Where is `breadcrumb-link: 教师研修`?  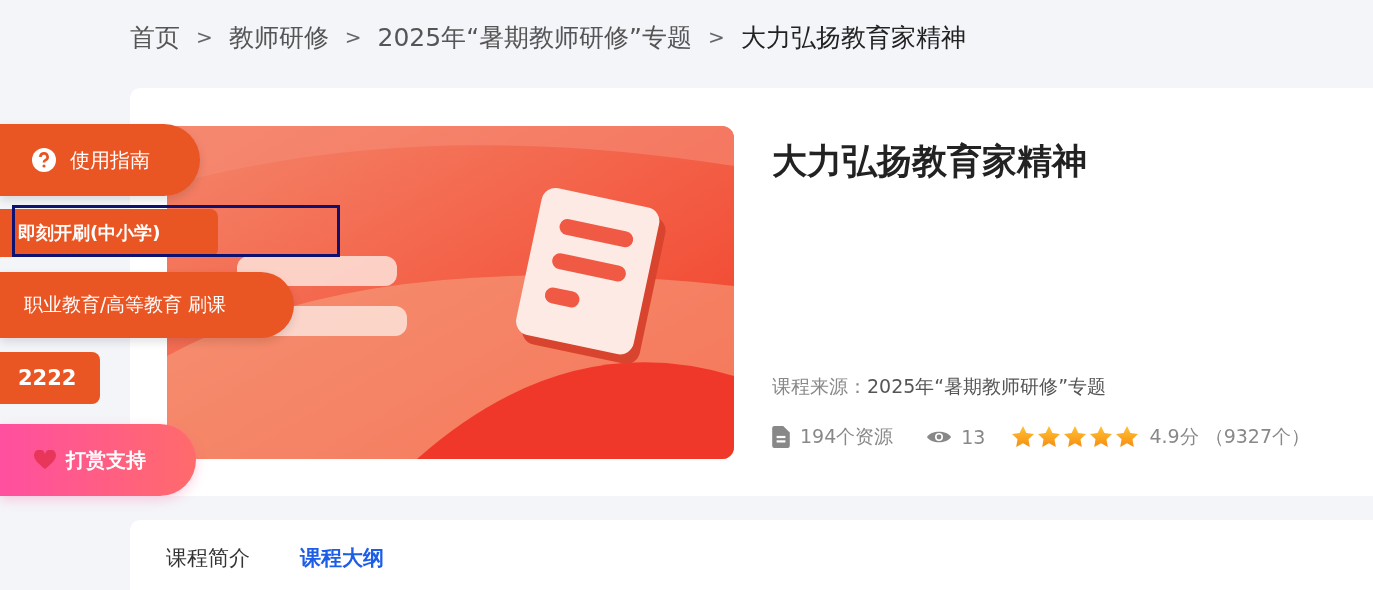 breadcrumb-link: 教师研修 is located at coordinates (278, 37).